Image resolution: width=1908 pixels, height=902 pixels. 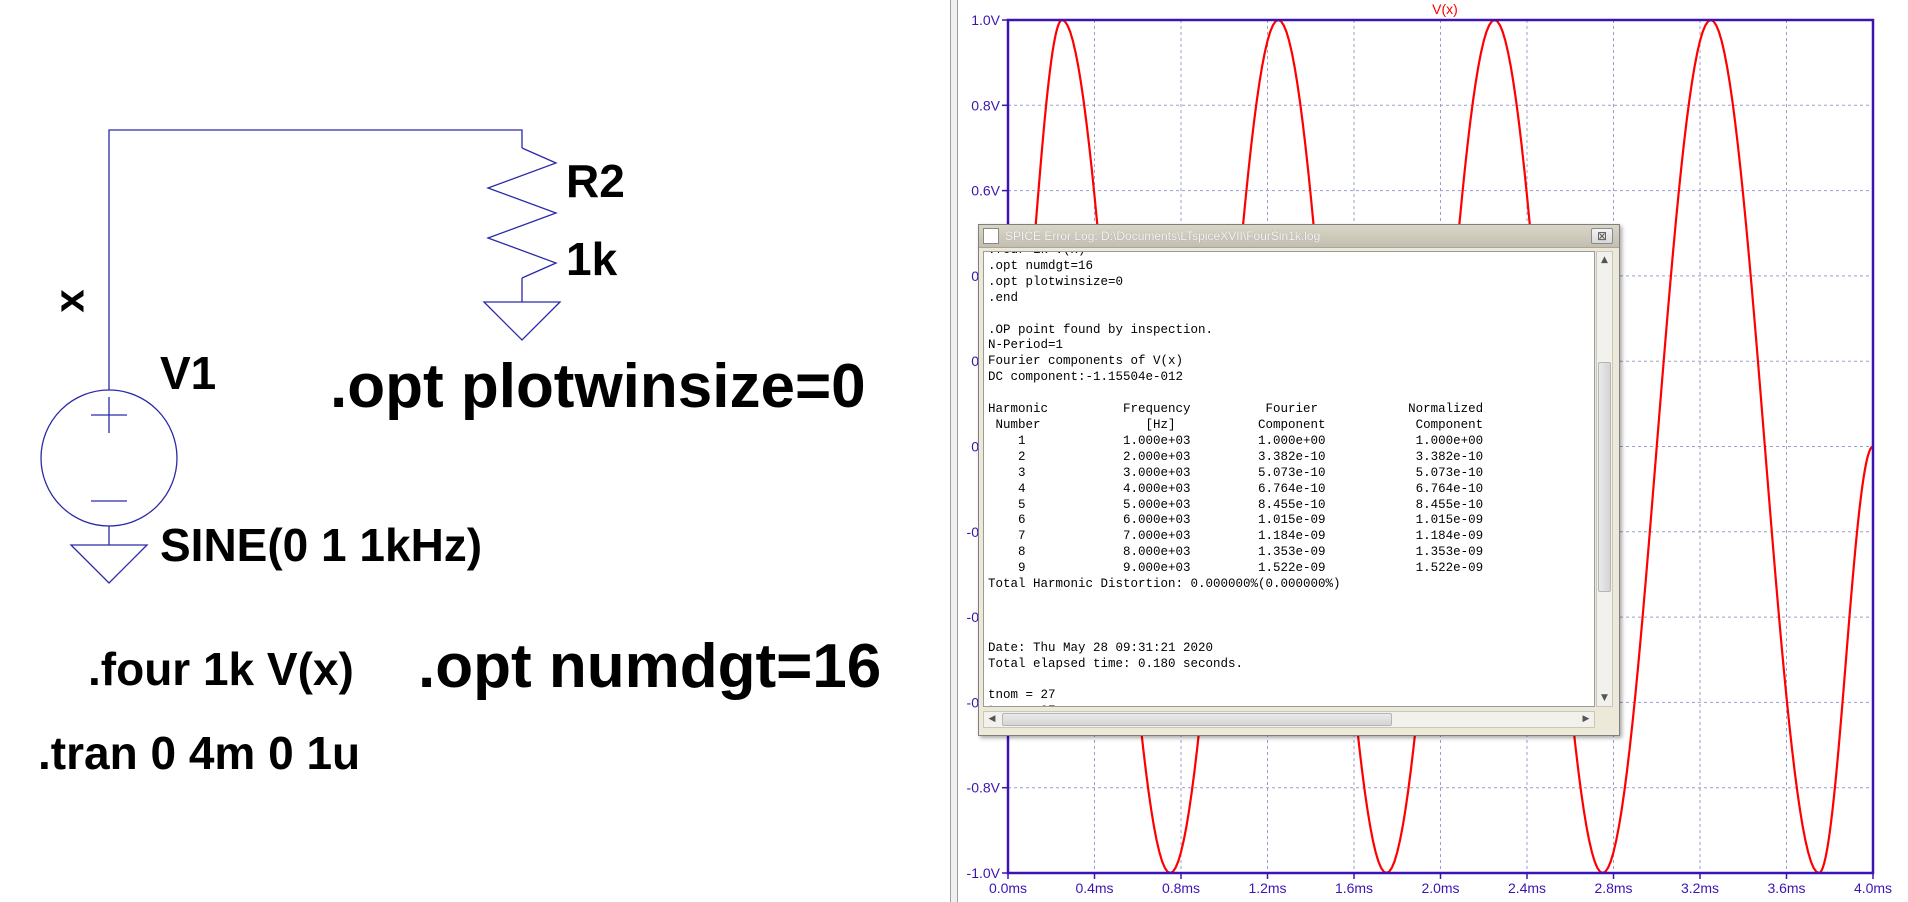 I want to click on scroll-left-icon: ◀, so click(x=992, y=719).